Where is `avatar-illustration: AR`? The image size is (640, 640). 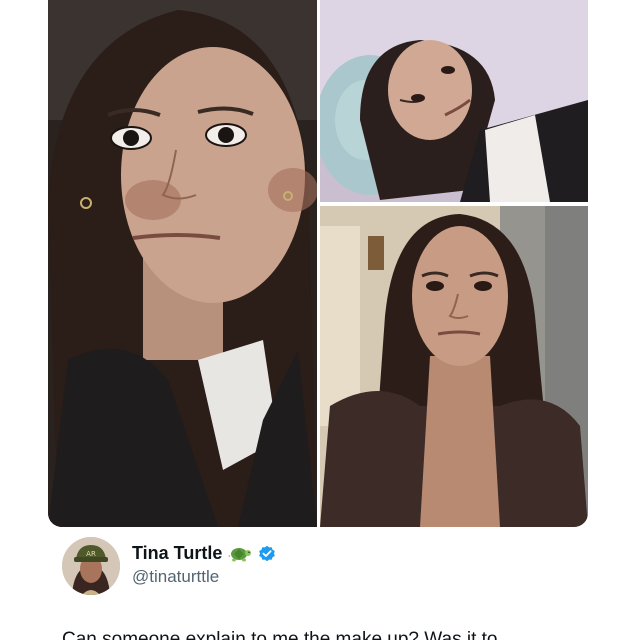 avatar-illustration: AR is located at coordinates (91, 566).